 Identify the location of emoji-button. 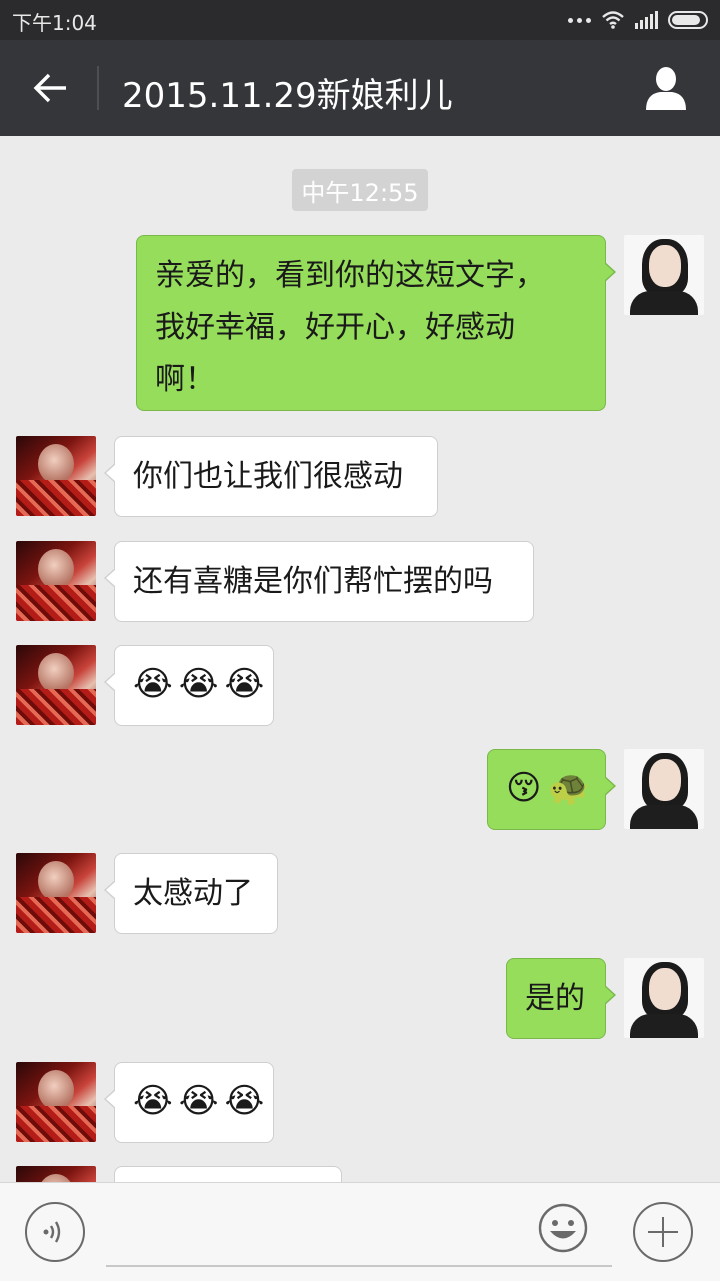
(563, 1228).